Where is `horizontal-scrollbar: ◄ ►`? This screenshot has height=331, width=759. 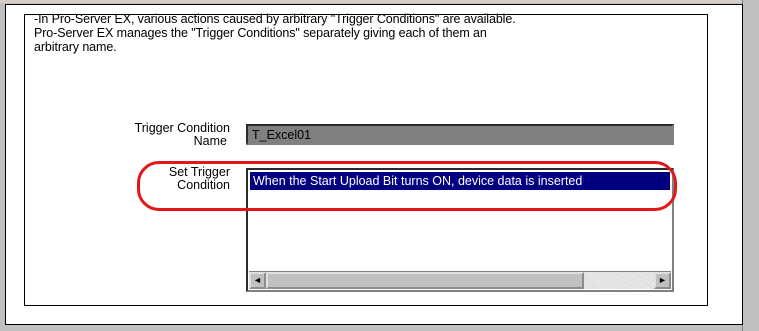 horizontal-scrollbar: ◄ ► is located at coordinates (460, 280).